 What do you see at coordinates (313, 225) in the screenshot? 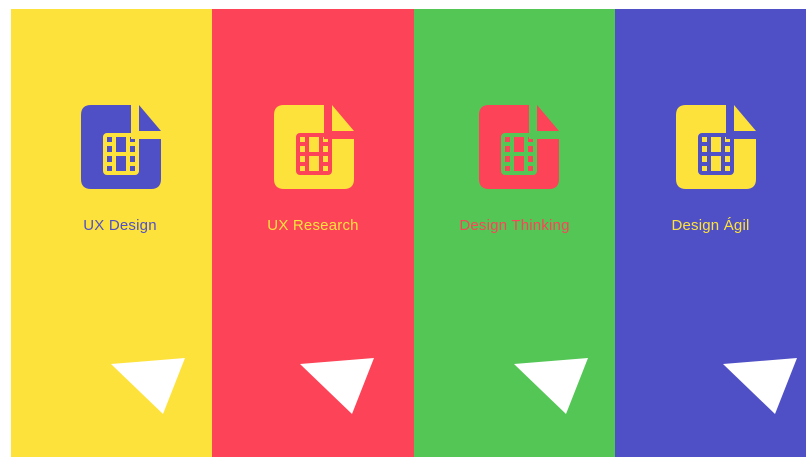
I see `panel-label: UX Research` at bounding box center [313, 225].